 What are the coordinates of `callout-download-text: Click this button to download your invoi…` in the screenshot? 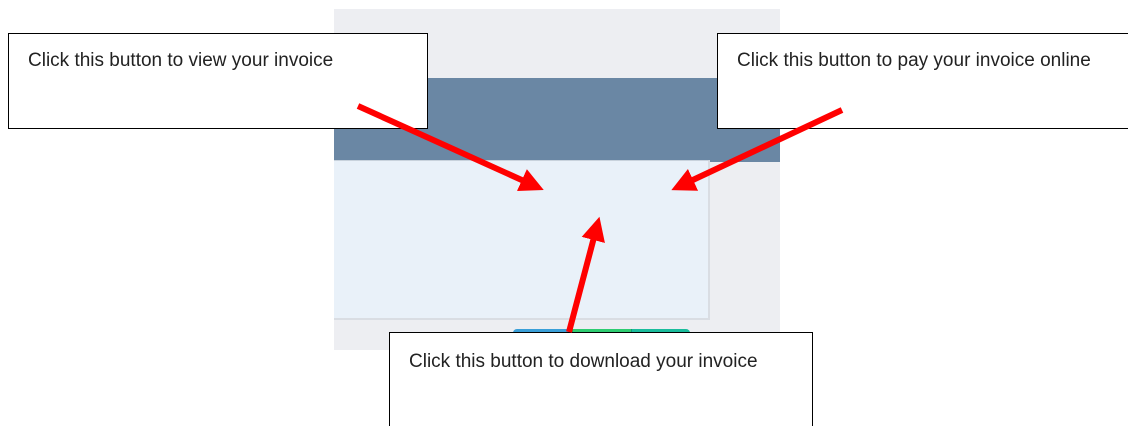 It's located at (583, 361).